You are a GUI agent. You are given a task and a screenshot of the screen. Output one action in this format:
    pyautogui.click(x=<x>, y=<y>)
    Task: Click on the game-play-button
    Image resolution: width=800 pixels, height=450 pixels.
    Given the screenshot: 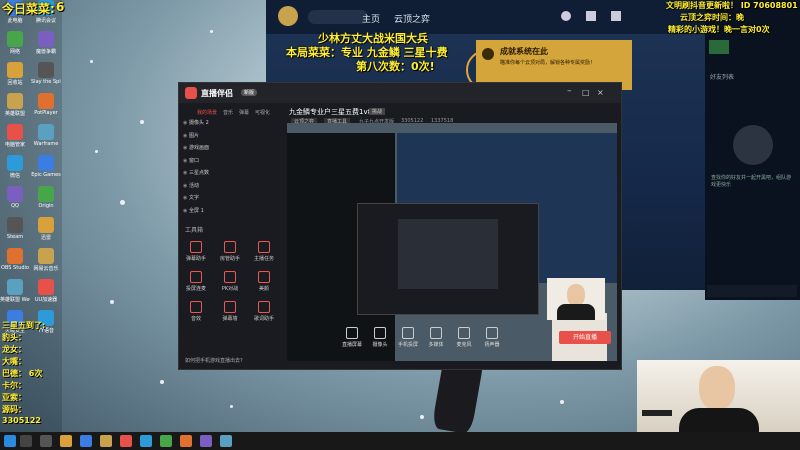 What is the action you would take?
    pyautogui.click(x=338, y=17)
    